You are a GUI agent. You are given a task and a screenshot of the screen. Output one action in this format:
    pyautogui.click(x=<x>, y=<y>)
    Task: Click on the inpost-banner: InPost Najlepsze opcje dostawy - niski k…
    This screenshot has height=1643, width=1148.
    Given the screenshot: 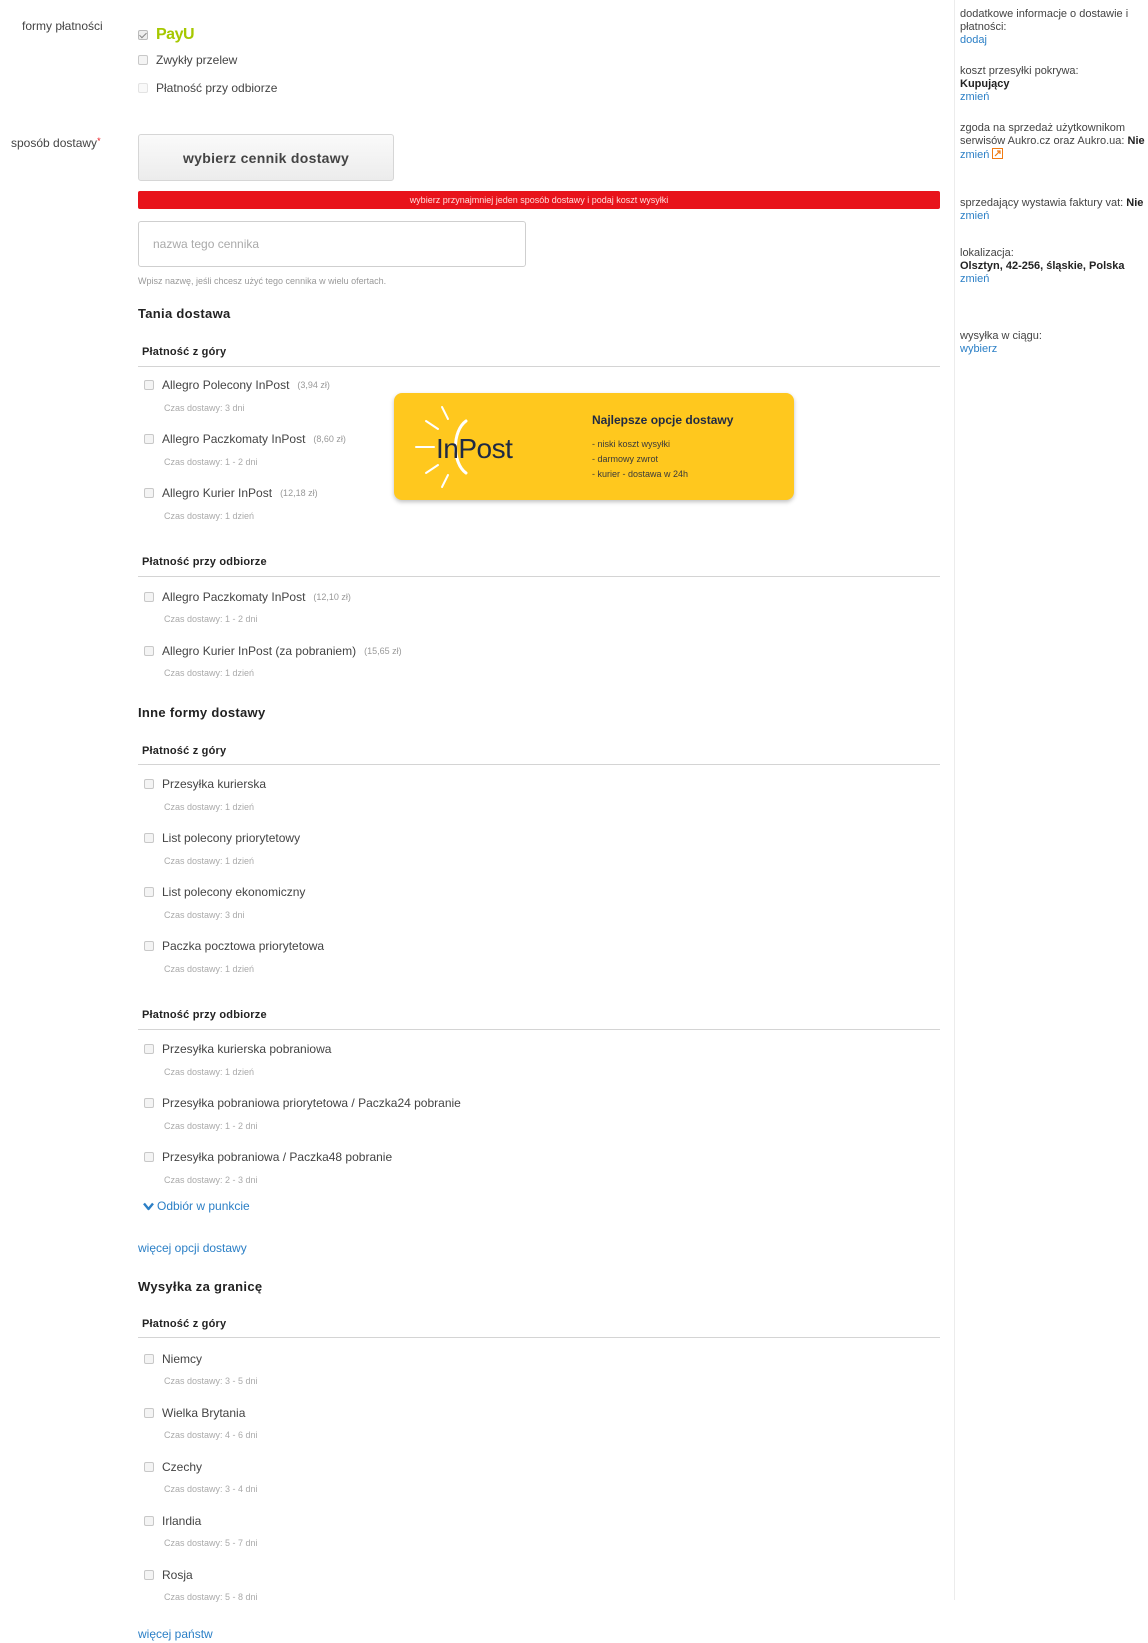 What is the action you would take?
    pyautogui.click(x=594, y=446)
    